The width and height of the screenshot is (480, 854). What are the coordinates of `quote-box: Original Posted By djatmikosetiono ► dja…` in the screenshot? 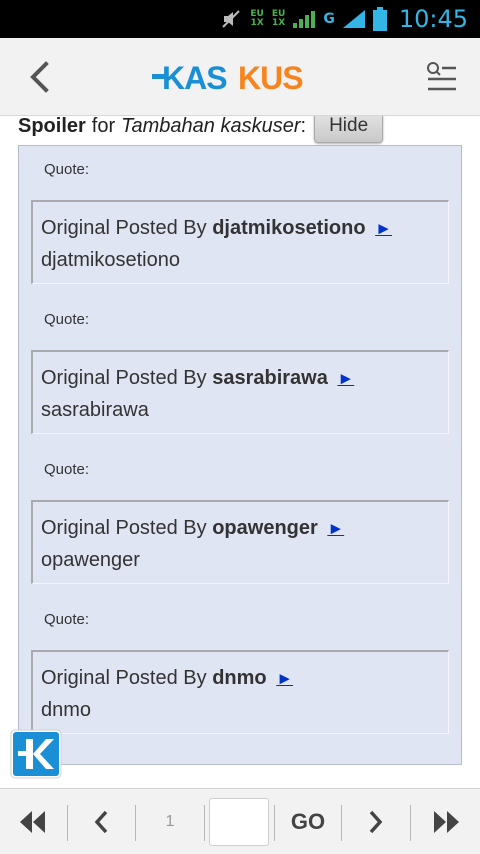 It's located at (240, 242).